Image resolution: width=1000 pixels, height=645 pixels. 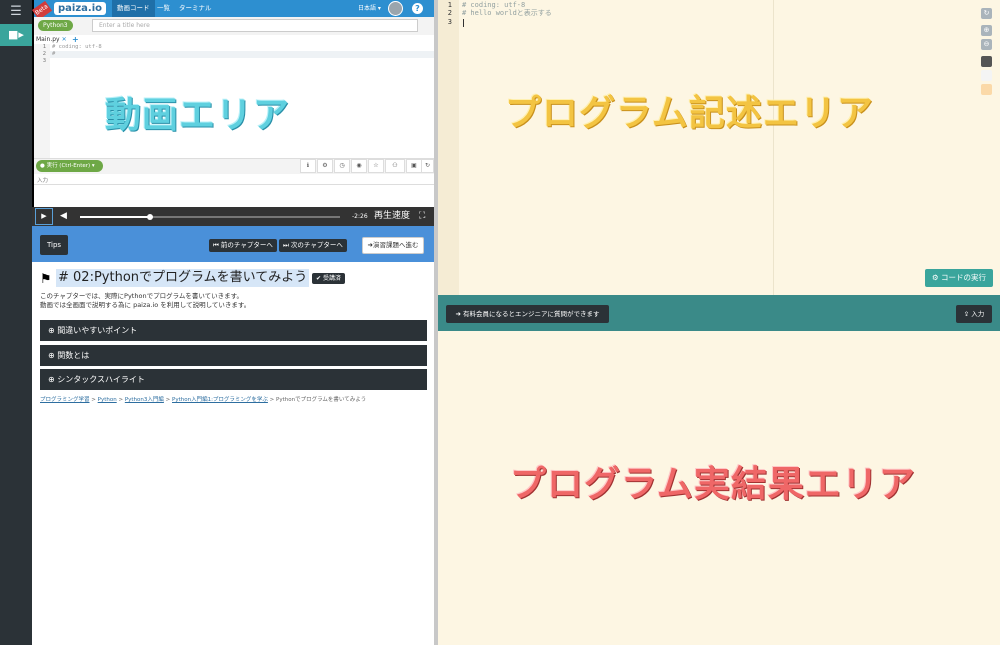 What do you see at coordinates (210, 217) in the screenshot?
I see `progress-bar` at bounding box center [210, 217].